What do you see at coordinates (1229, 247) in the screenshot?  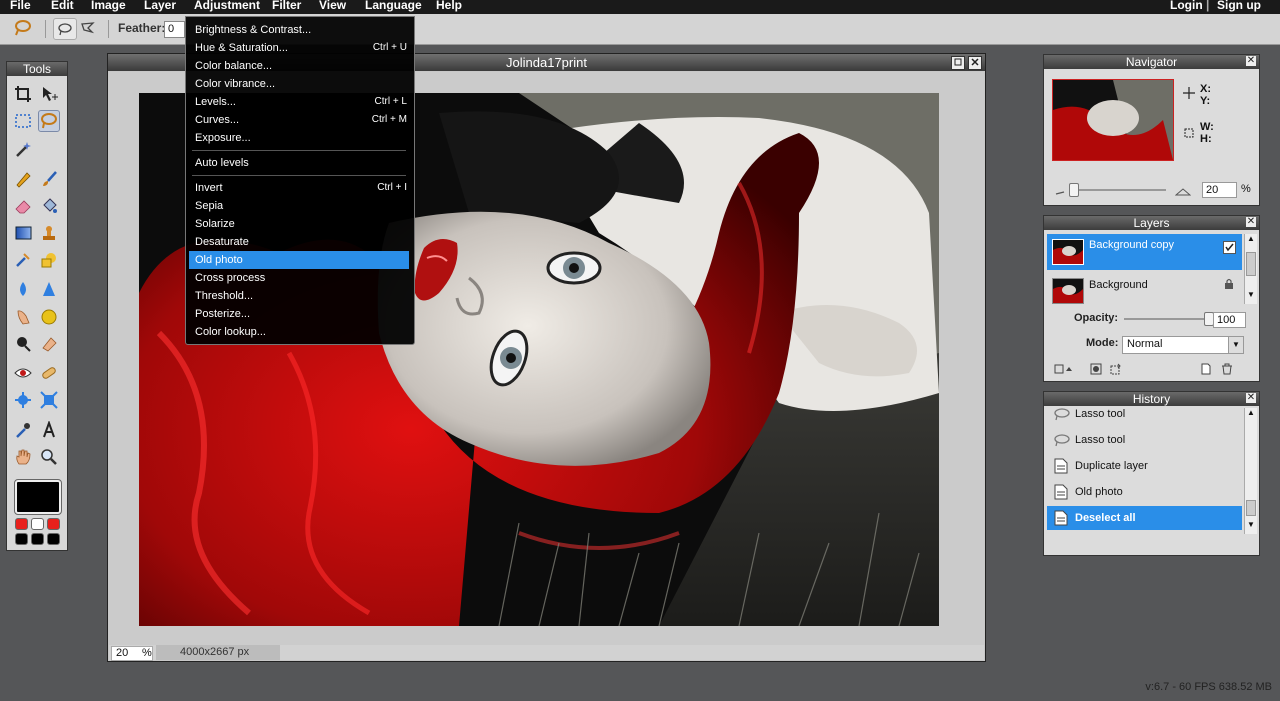 I see `layer-visibility-checkbox` at bounding box center [1229, 247].